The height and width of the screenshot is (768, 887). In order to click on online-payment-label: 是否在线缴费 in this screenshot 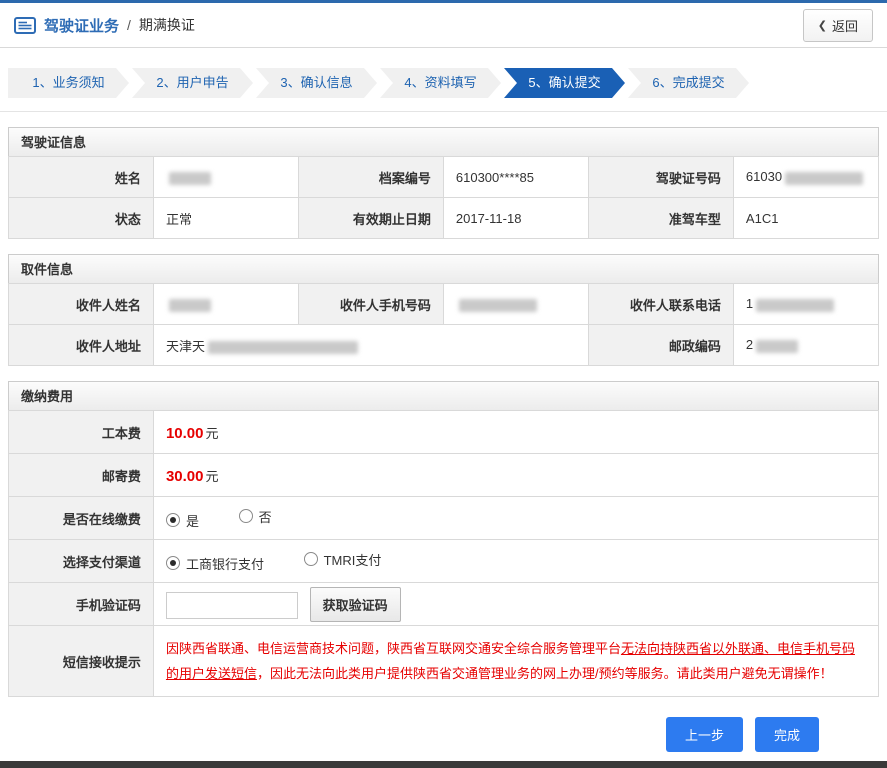, I will do `click(81, 518)`.